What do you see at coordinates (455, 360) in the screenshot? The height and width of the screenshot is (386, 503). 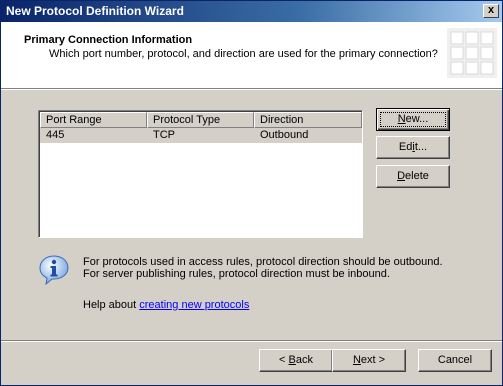 I see `cancel-button: Cancel` at bounding box center [455, 360].